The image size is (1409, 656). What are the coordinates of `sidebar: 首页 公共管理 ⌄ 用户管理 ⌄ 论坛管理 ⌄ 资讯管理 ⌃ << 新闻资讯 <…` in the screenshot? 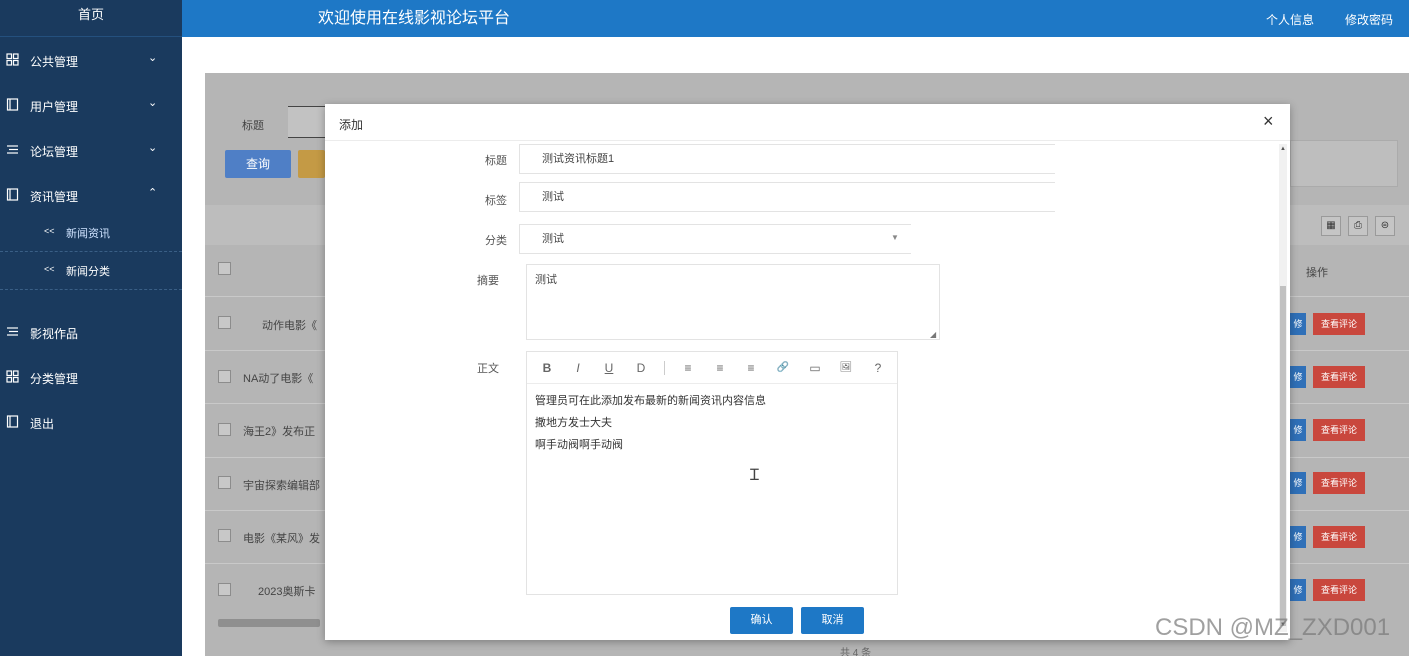 It's located at (91, 328).